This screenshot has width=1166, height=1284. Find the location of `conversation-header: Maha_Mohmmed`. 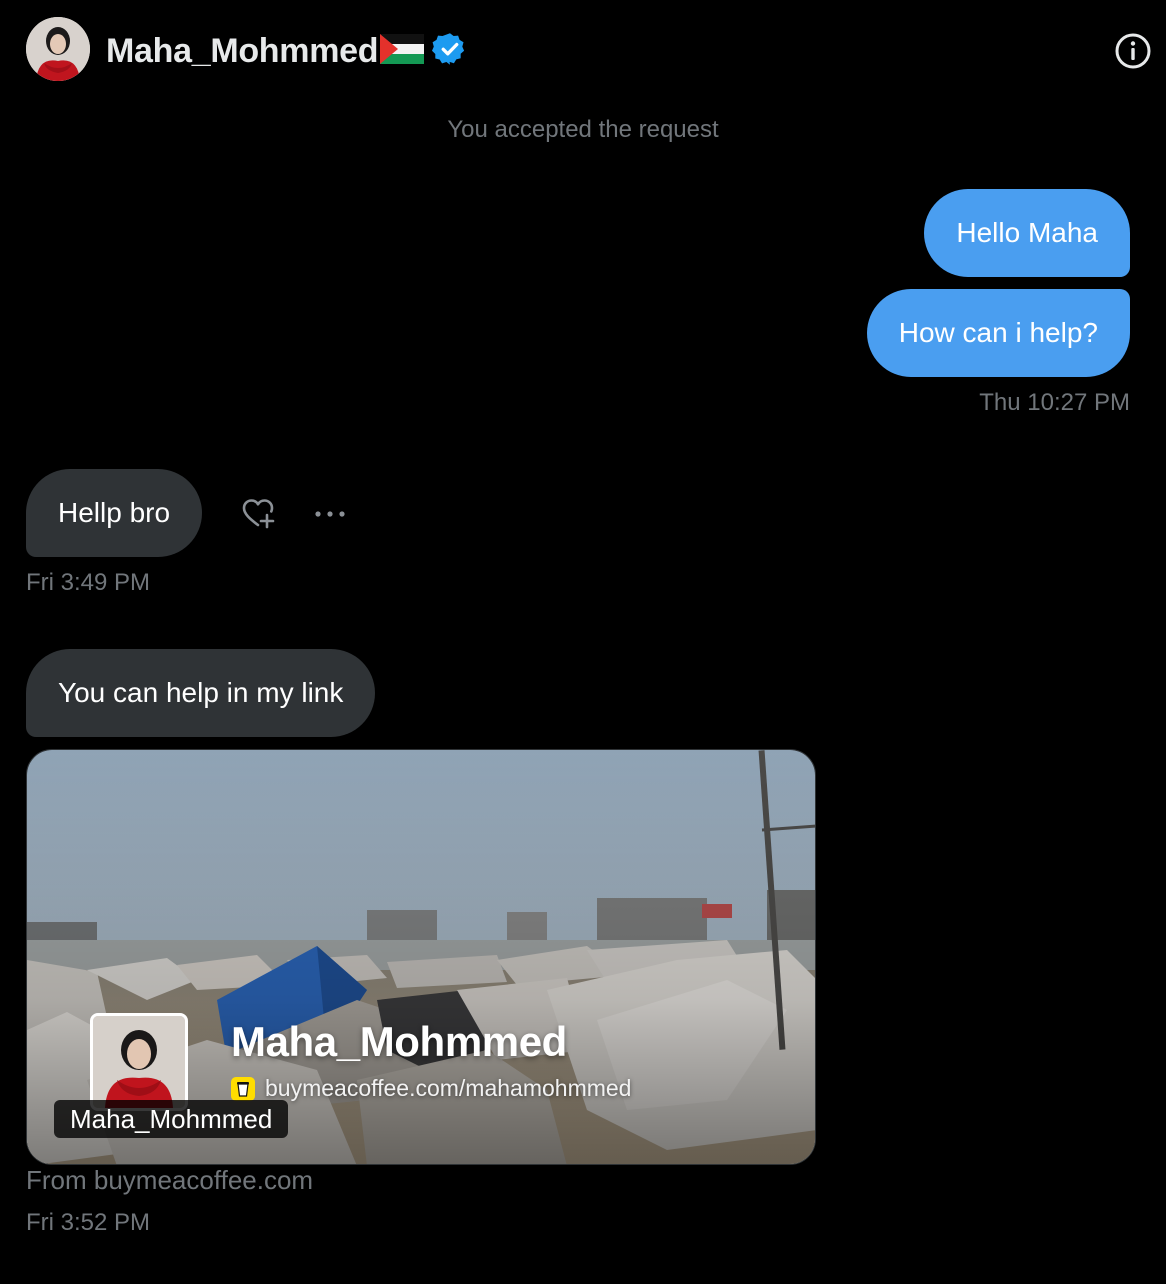

conversation-header: Maha_Mohmmed is located at coordinates (583, 50).